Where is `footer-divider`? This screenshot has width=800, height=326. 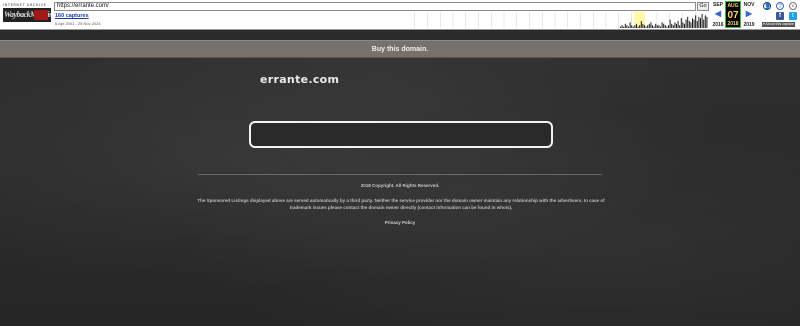 footer-divider is located at coordinates (400, 174).